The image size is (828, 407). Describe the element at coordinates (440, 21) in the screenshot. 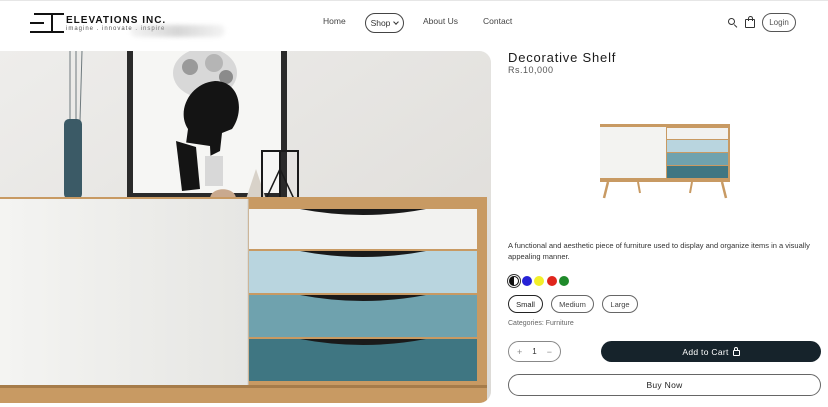

I see `nav-about: About Us` at that location.